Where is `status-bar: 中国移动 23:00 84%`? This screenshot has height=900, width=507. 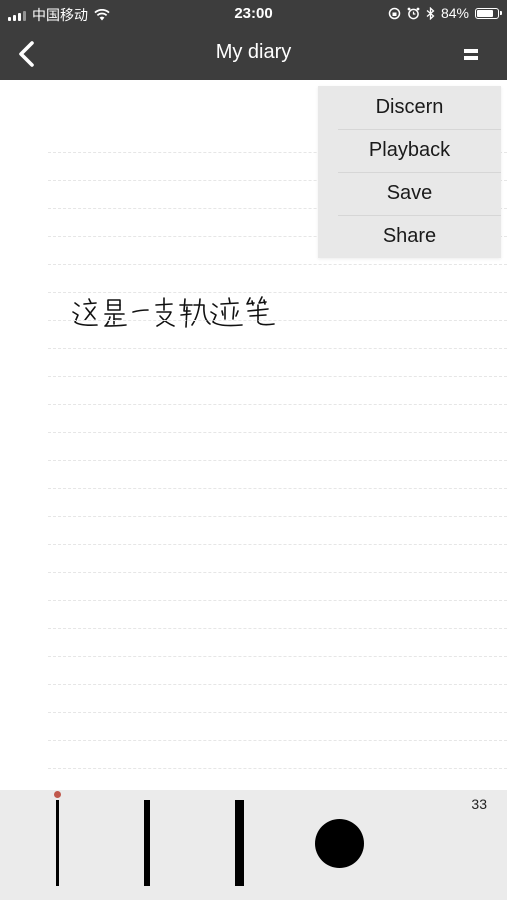 status-bar: 中国移动 23:00 84% is located at coordinates (253, 14).